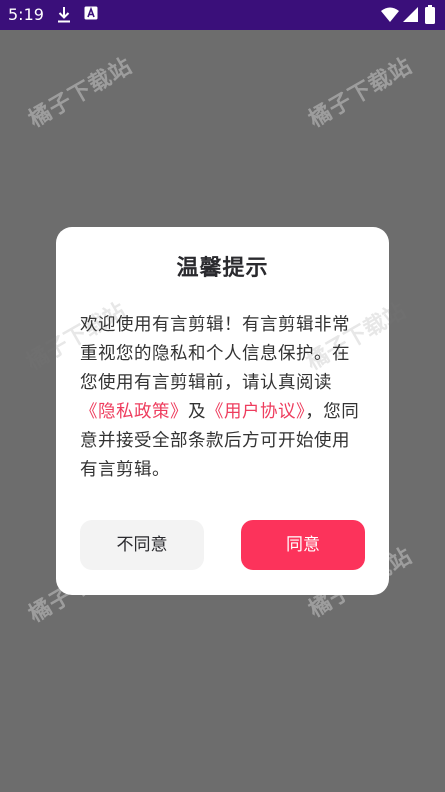  Describe the element at coordinates (390, 14) in the screenshot. I see `wifi-icon` at that location.